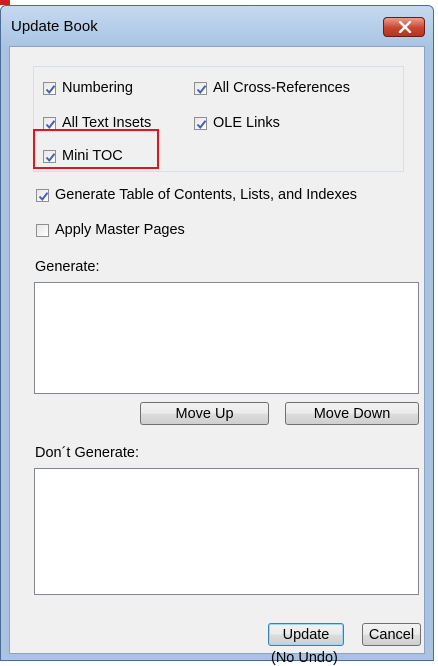  I want to click on move-down-button: Move Down, so click(352, 413).